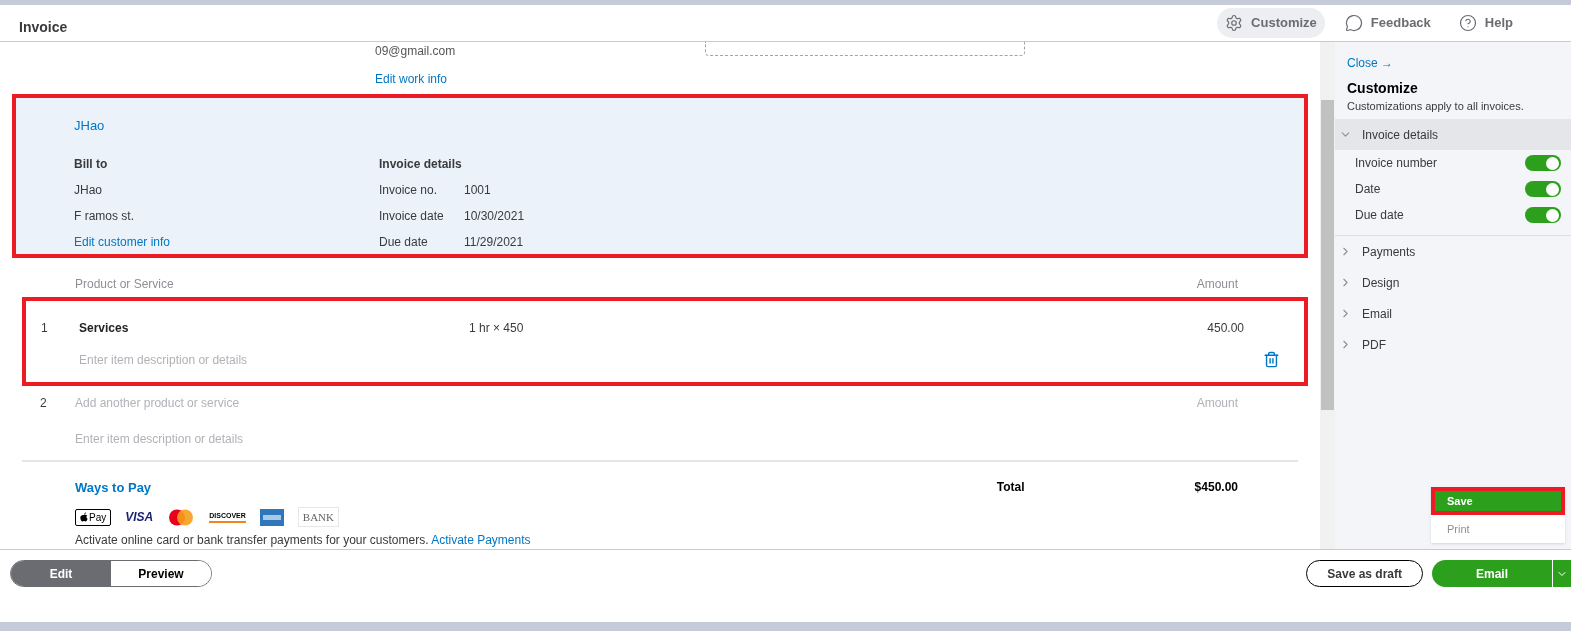 The image size is (1571, 631). What do you see at coordinates (45, 328) in the screenshot?
I see `row-number: 1` at bounding box center [45, 328].